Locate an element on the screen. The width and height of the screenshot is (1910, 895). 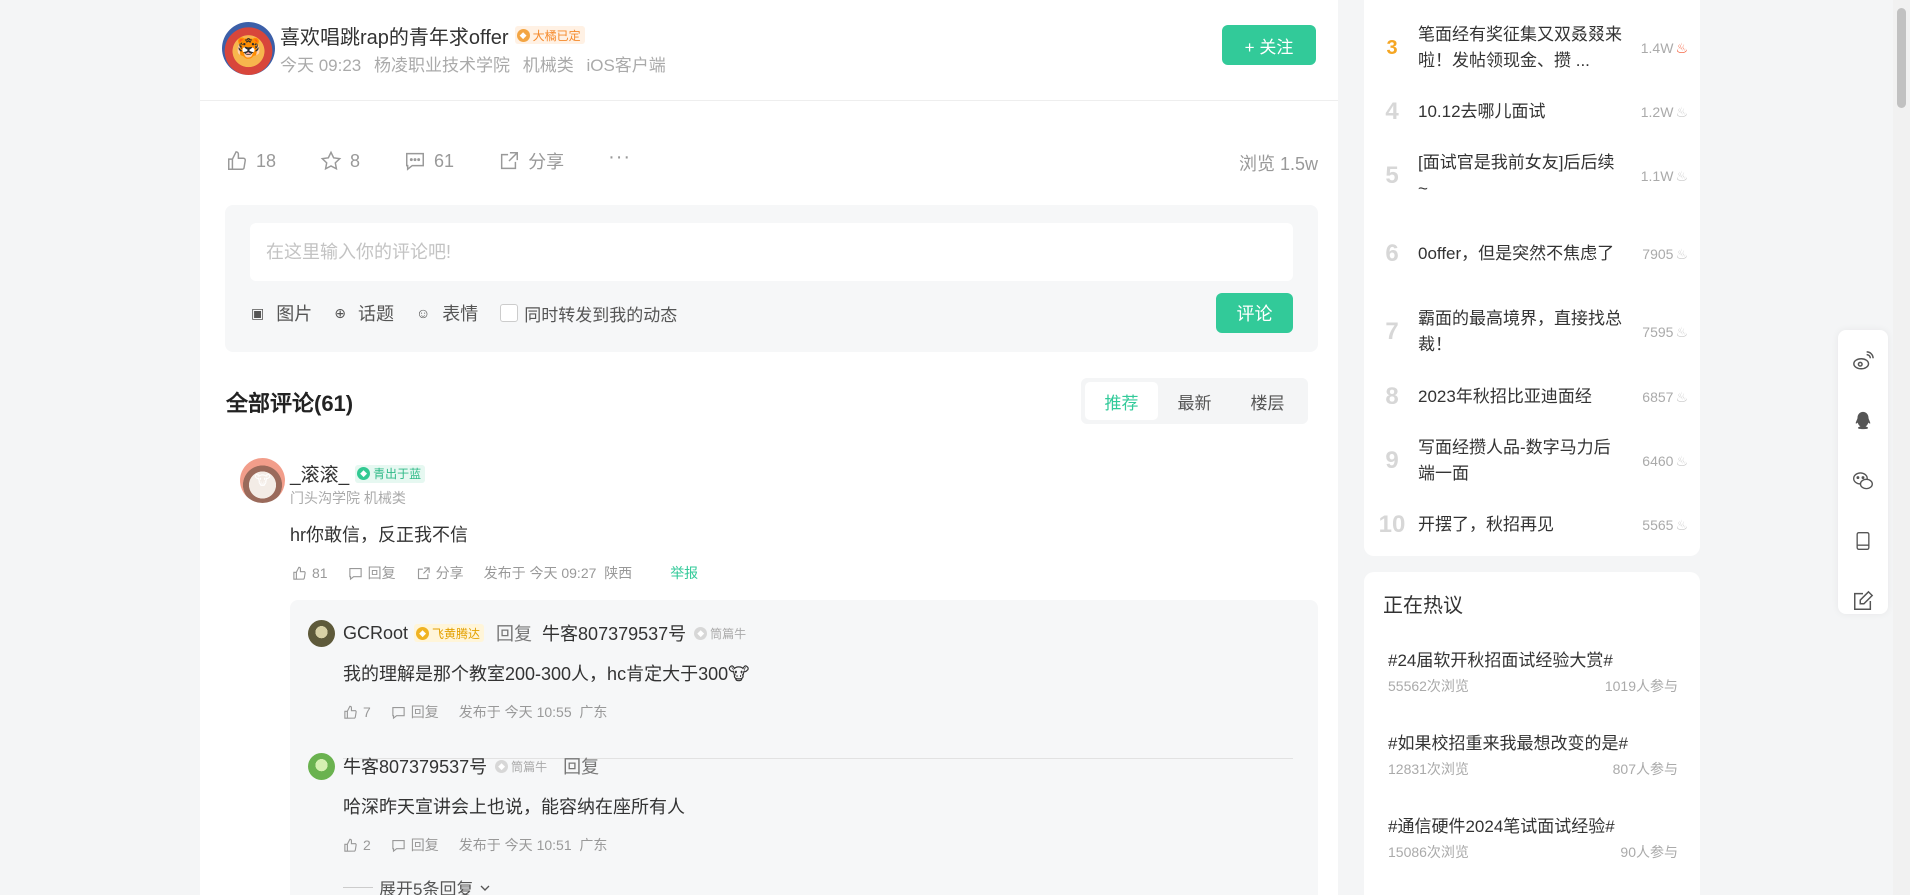
hot-list-item: 8 2023年秋招比亚迪面经 6857 ♨ is located at coordinates (1533, 397).